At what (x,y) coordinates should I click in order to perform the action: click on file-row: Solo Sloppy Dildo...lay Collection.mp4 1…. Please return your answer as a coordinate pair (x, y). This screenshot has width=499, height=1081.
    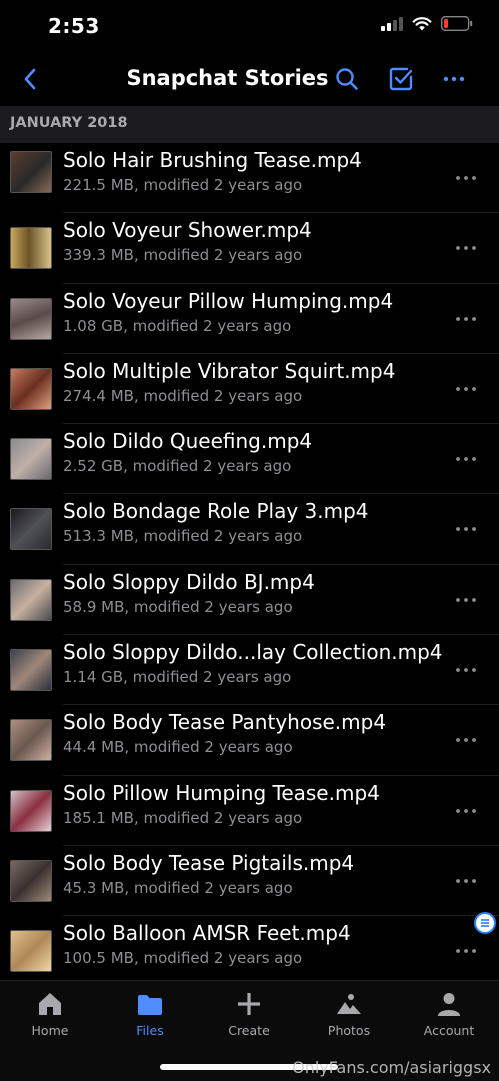
    Looking at the image, I should click on (249, 670).